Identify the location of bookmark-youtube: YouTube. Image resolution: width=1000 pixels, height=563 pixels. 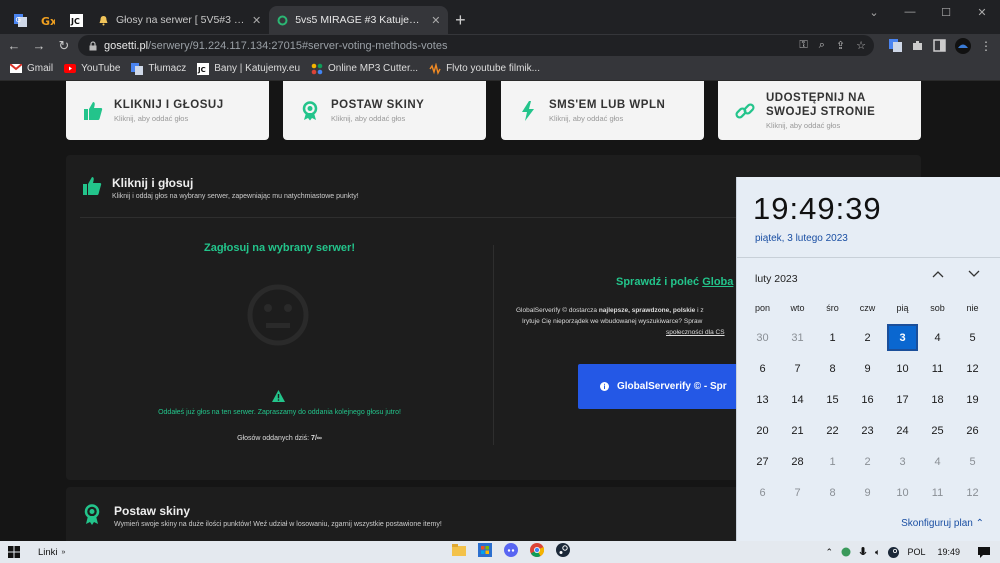
(92, 68).